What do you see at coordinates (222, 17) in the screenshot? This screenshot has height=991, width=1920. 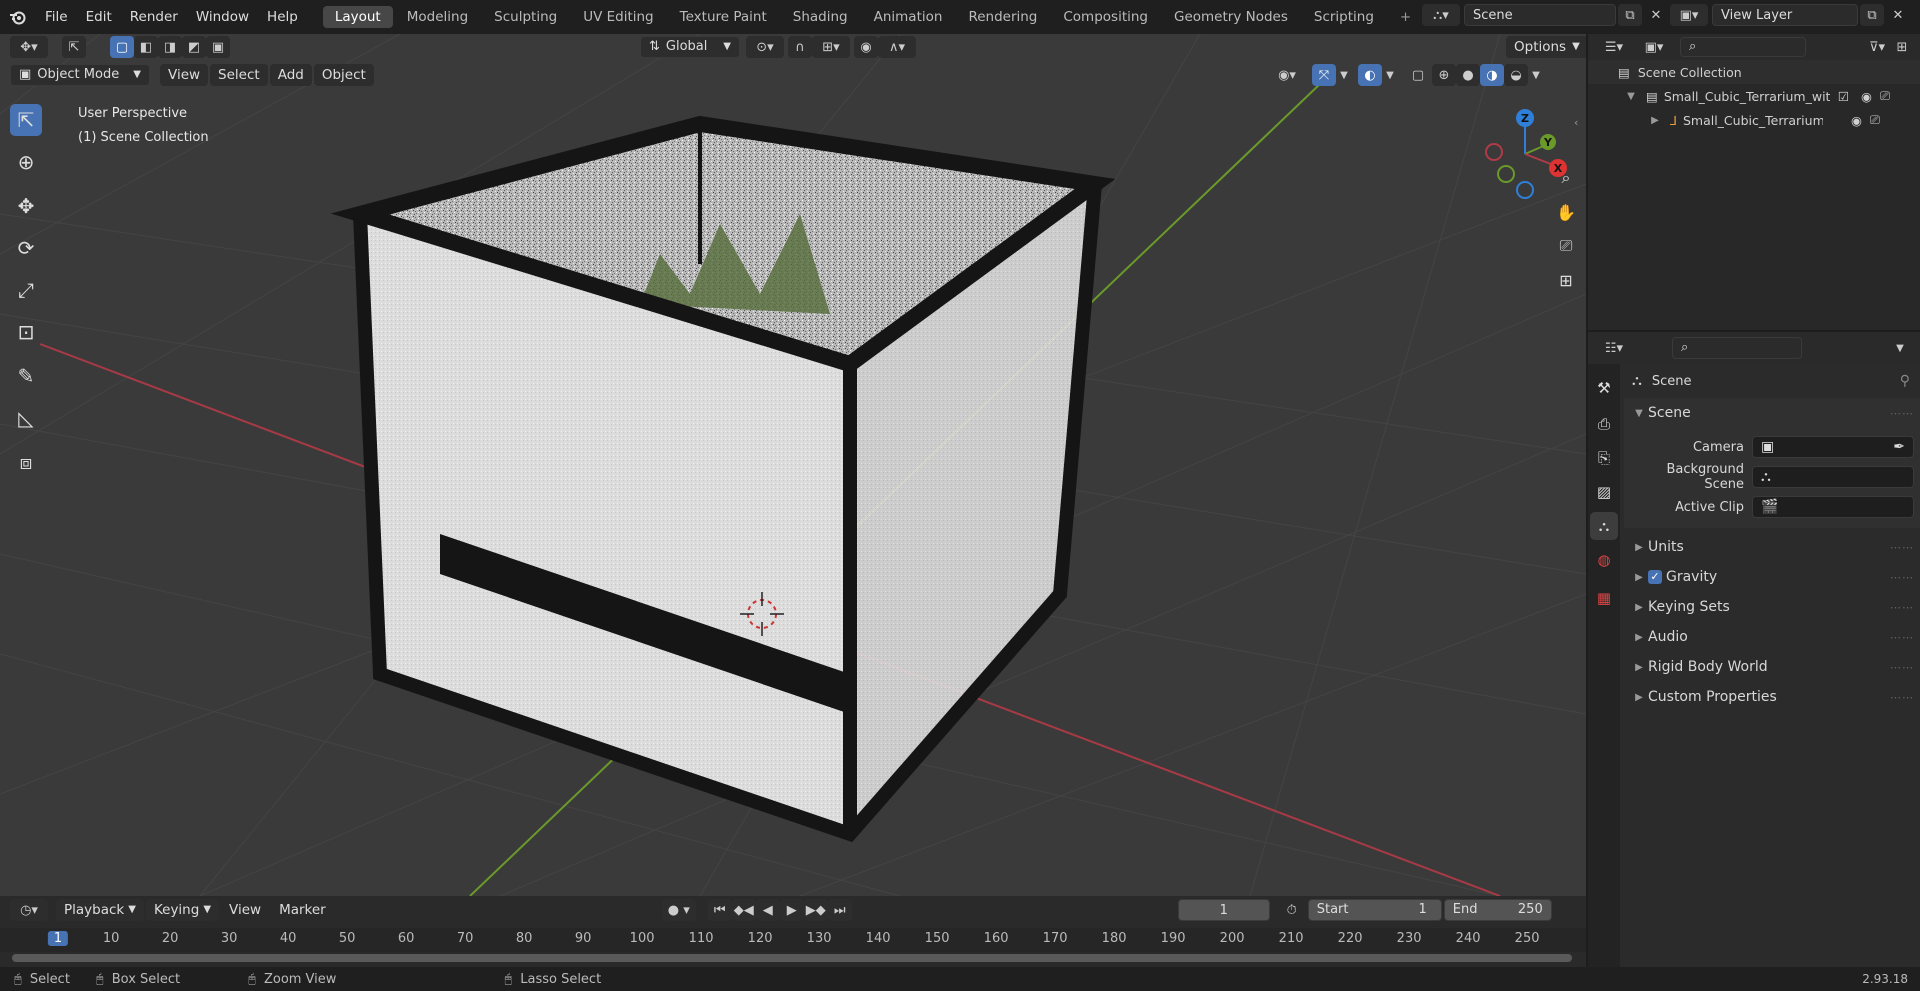 I see `menu-window: Window` at bounding box center [222, 17].